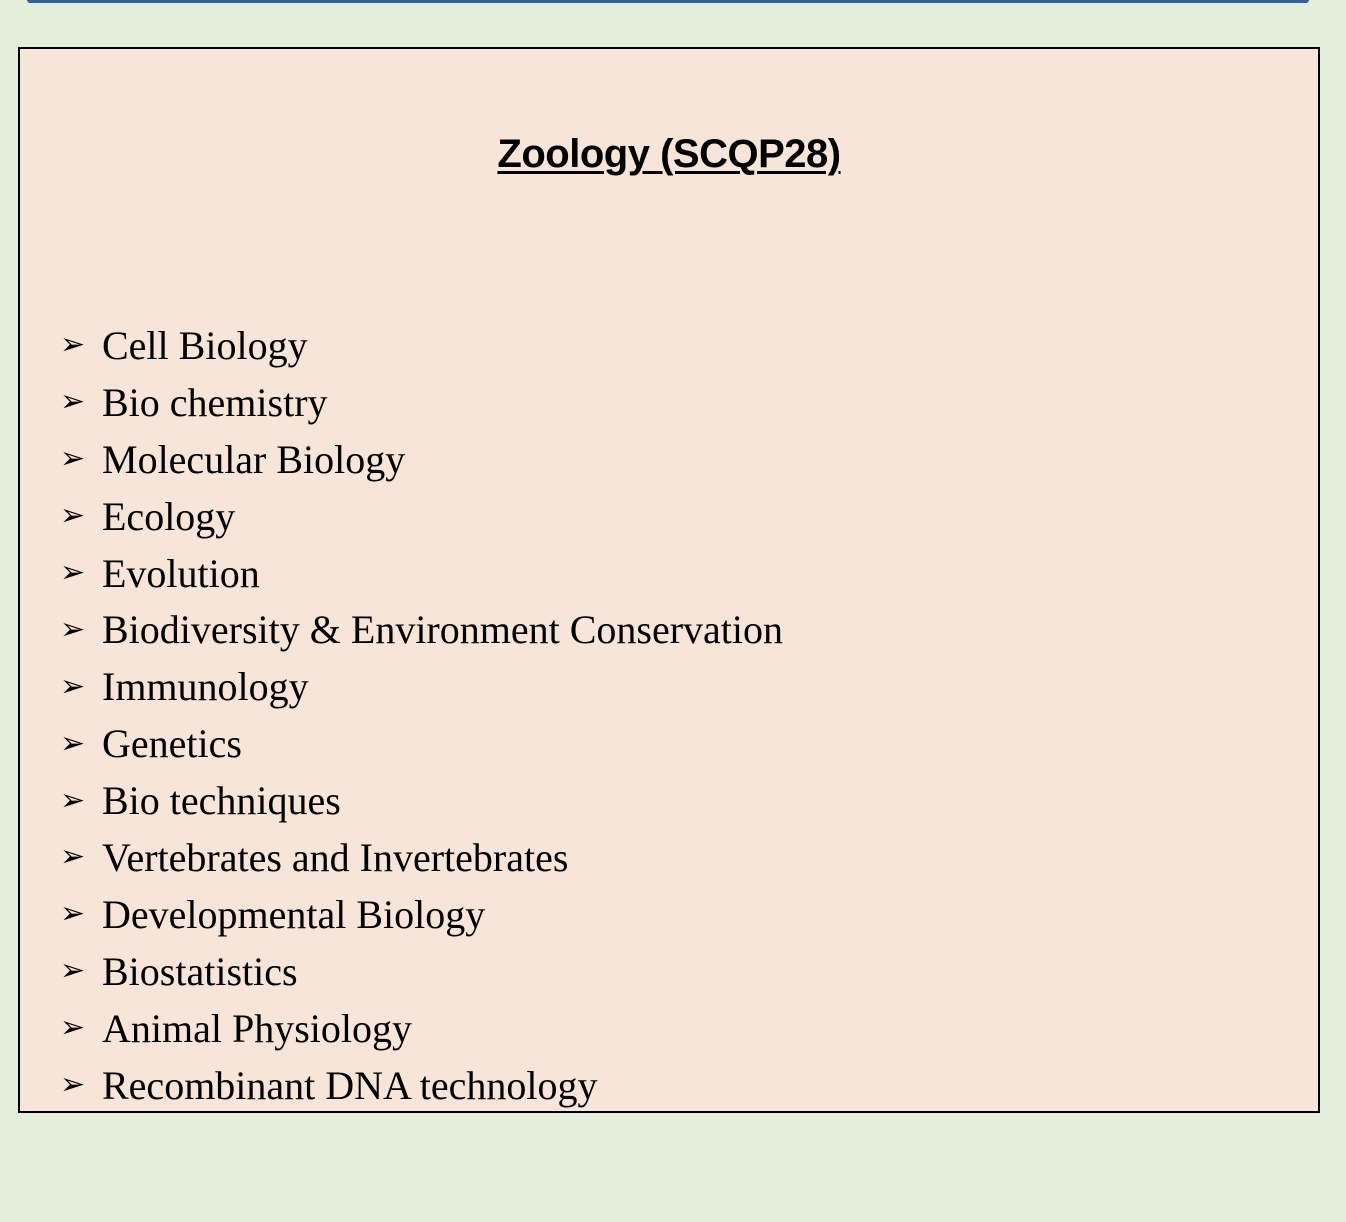  I want to click on topic-label: Bio techniques, so click(221, 801).